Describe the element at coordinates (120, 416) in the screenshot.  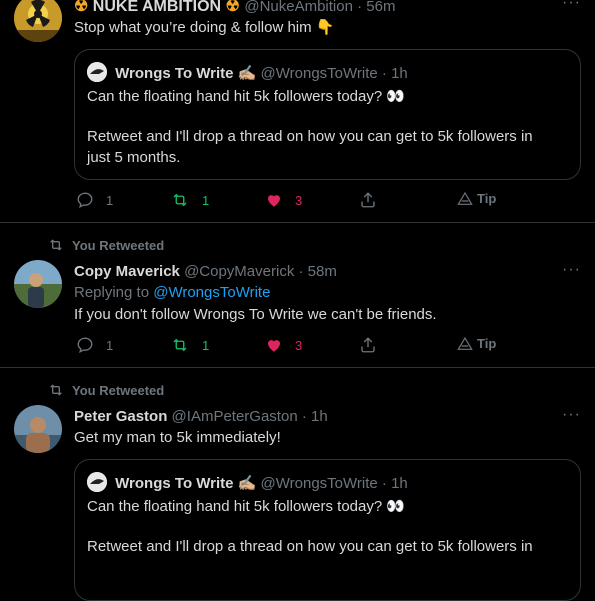
I see `display-name: Peter Gaston` at that location.